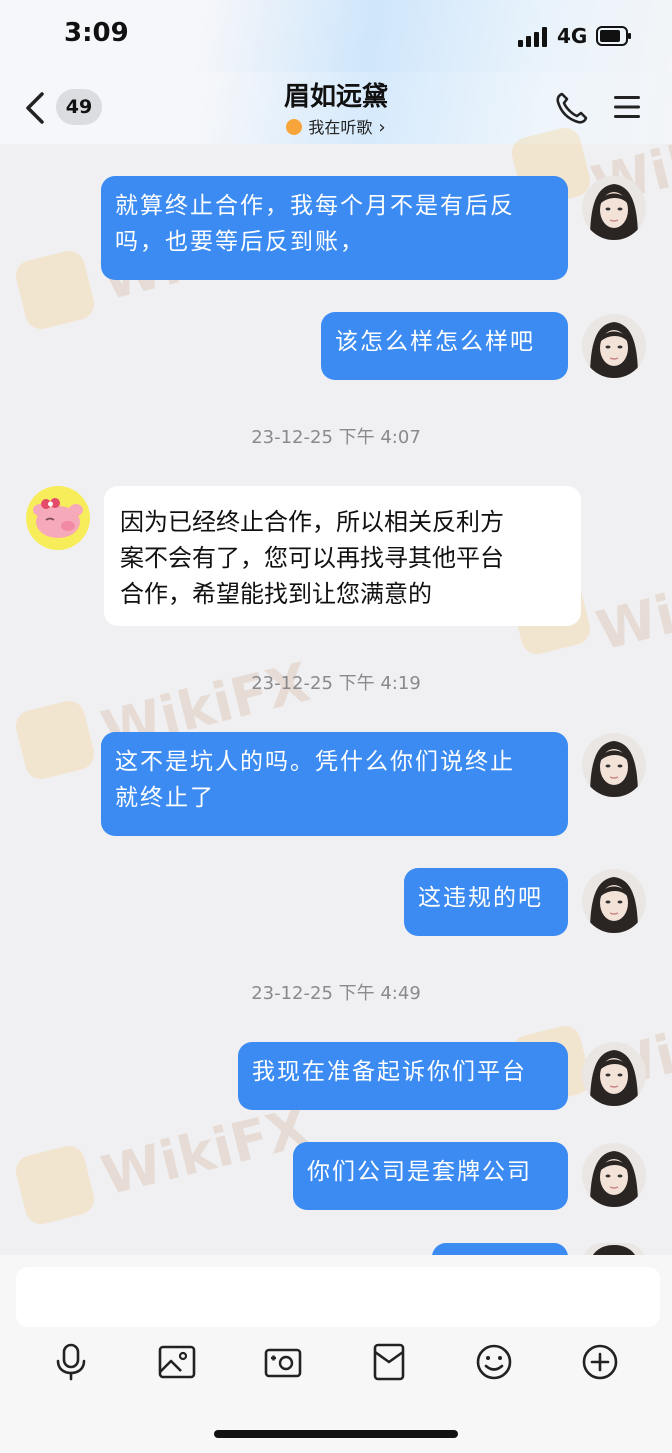 Image resolution: width=672 pixels, height=1453 pixels. What do you see at coordinates (315, 206) in the screenshot?
I see `message-text: 就算终止合作，我每个月不是有后反` at bounding box center [315, 206].